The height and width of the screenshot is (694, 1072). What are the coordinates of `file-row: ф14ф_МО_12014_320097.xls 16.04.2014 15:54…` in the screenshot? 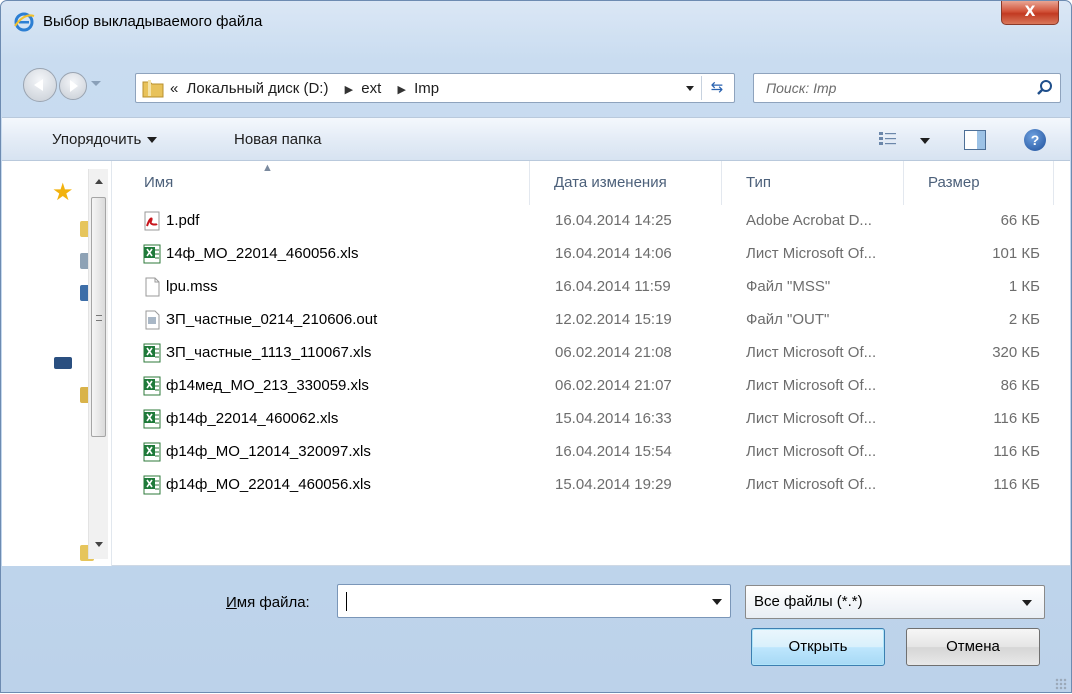 It's located at (595, 452).